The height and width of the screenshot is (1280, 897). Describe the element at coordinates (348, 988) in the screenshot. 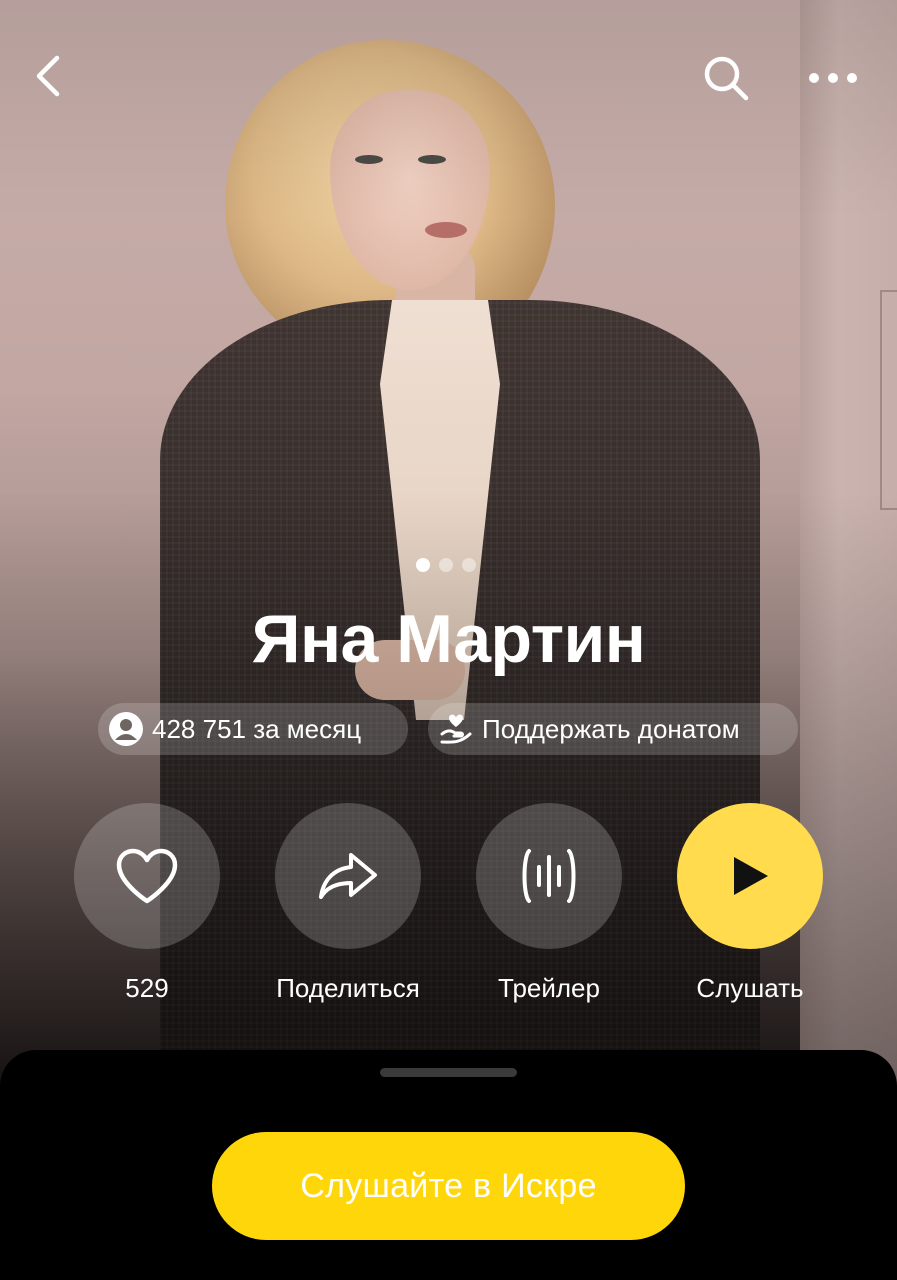

I see `share-label: Поделиться` at that location.